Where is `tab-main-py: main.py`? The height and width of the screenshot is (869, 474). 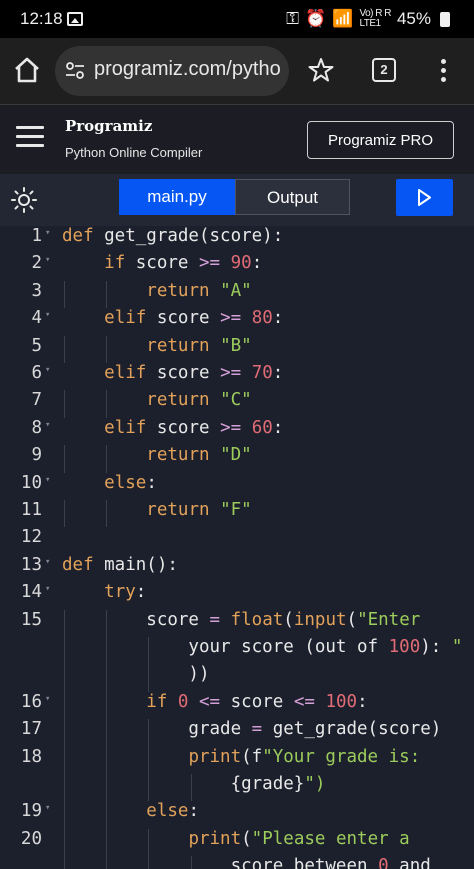 tab-main-py: main.py is located at coordinates (177, 197).